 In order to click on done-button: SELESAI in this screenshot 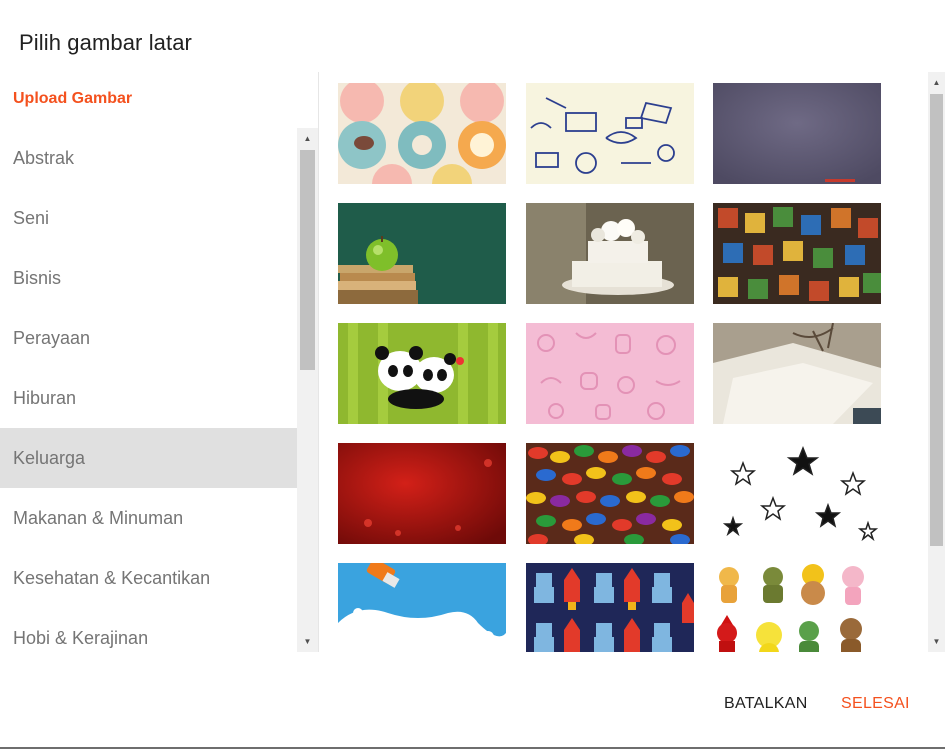, I will do `click(875, 704)`.